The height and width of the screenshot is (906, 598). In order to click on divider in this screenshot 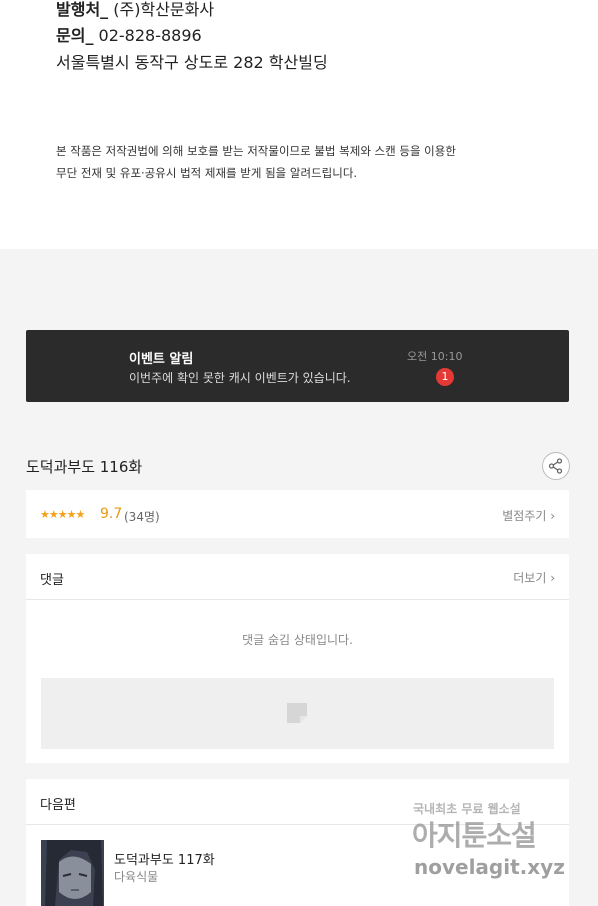, I will do `click(297, 599)`.